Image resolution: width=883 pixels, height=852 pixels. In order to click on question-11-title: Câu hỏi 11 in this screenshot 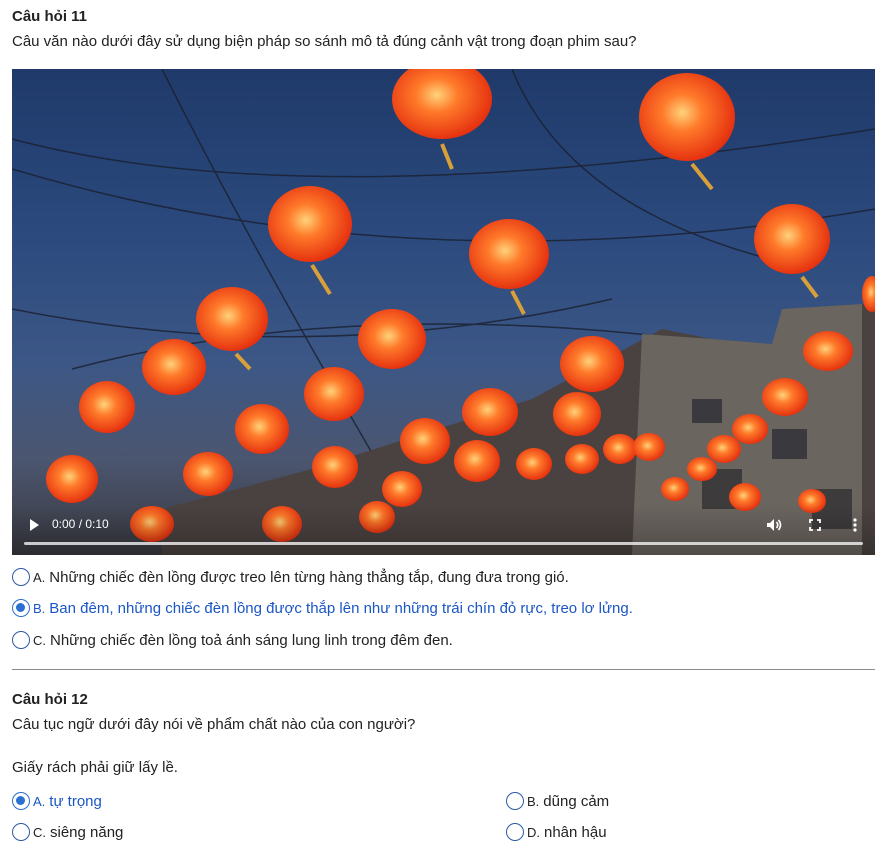, I will do `click(50, 16)`.